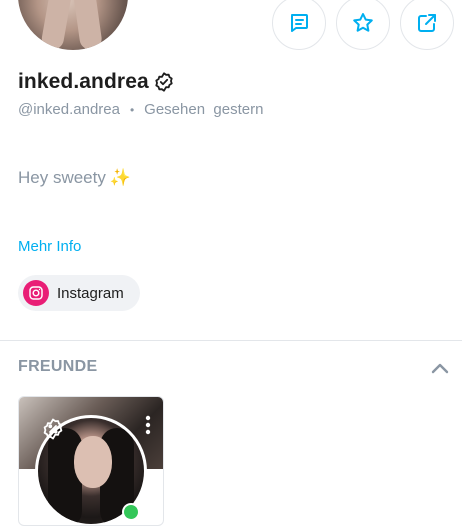  Describe the element at coordinates (58, 366) in the screenshot. I see `friends-section-title: FREUNDE` at that location.